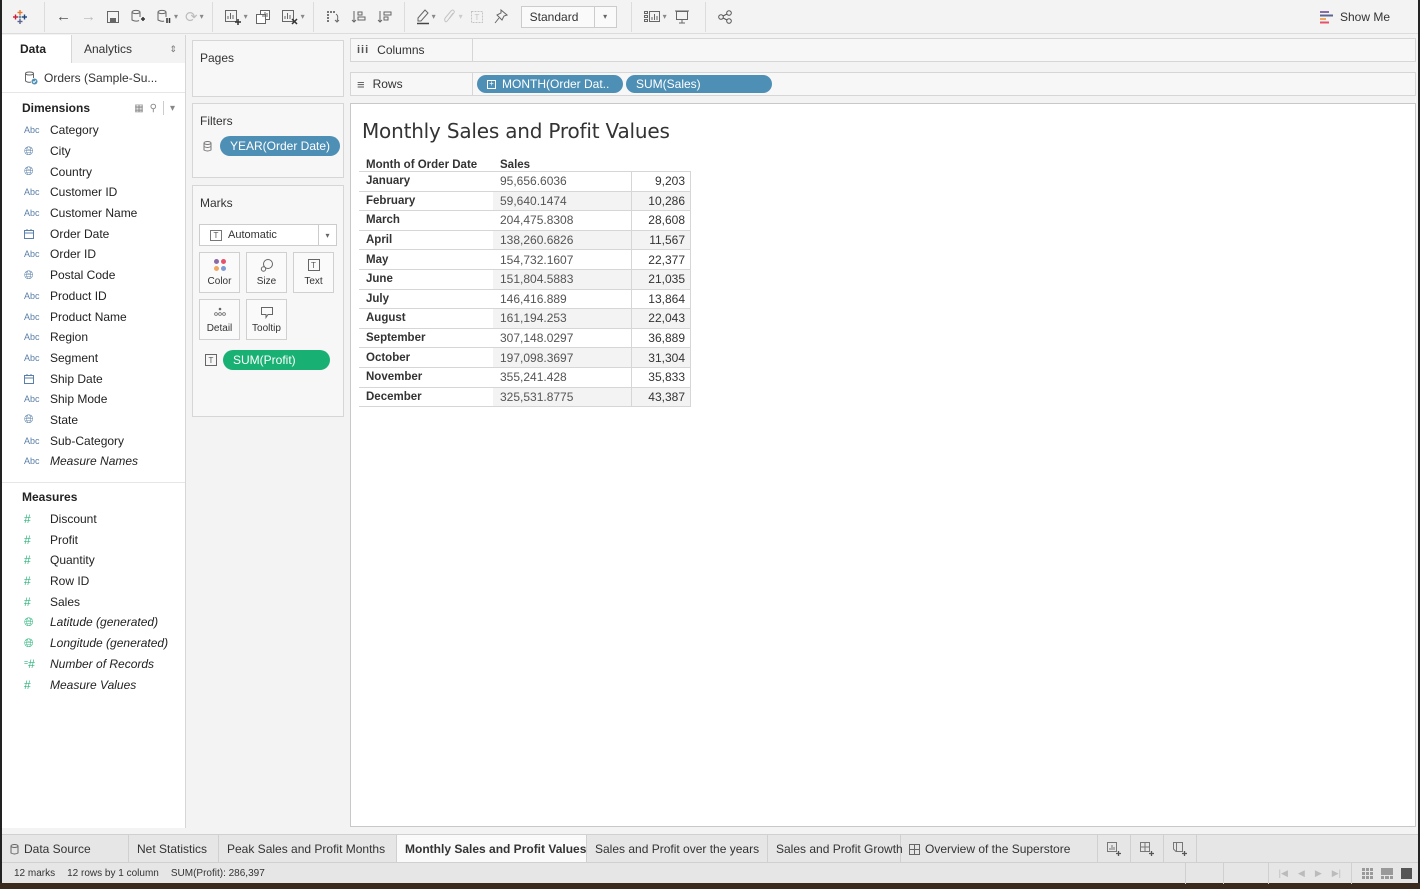 This screenshot has width=1420, height=889. Describe the element at coordinates (93, 684) in the screenshot. I see `field-measure-values: # Measure Values` at that location.